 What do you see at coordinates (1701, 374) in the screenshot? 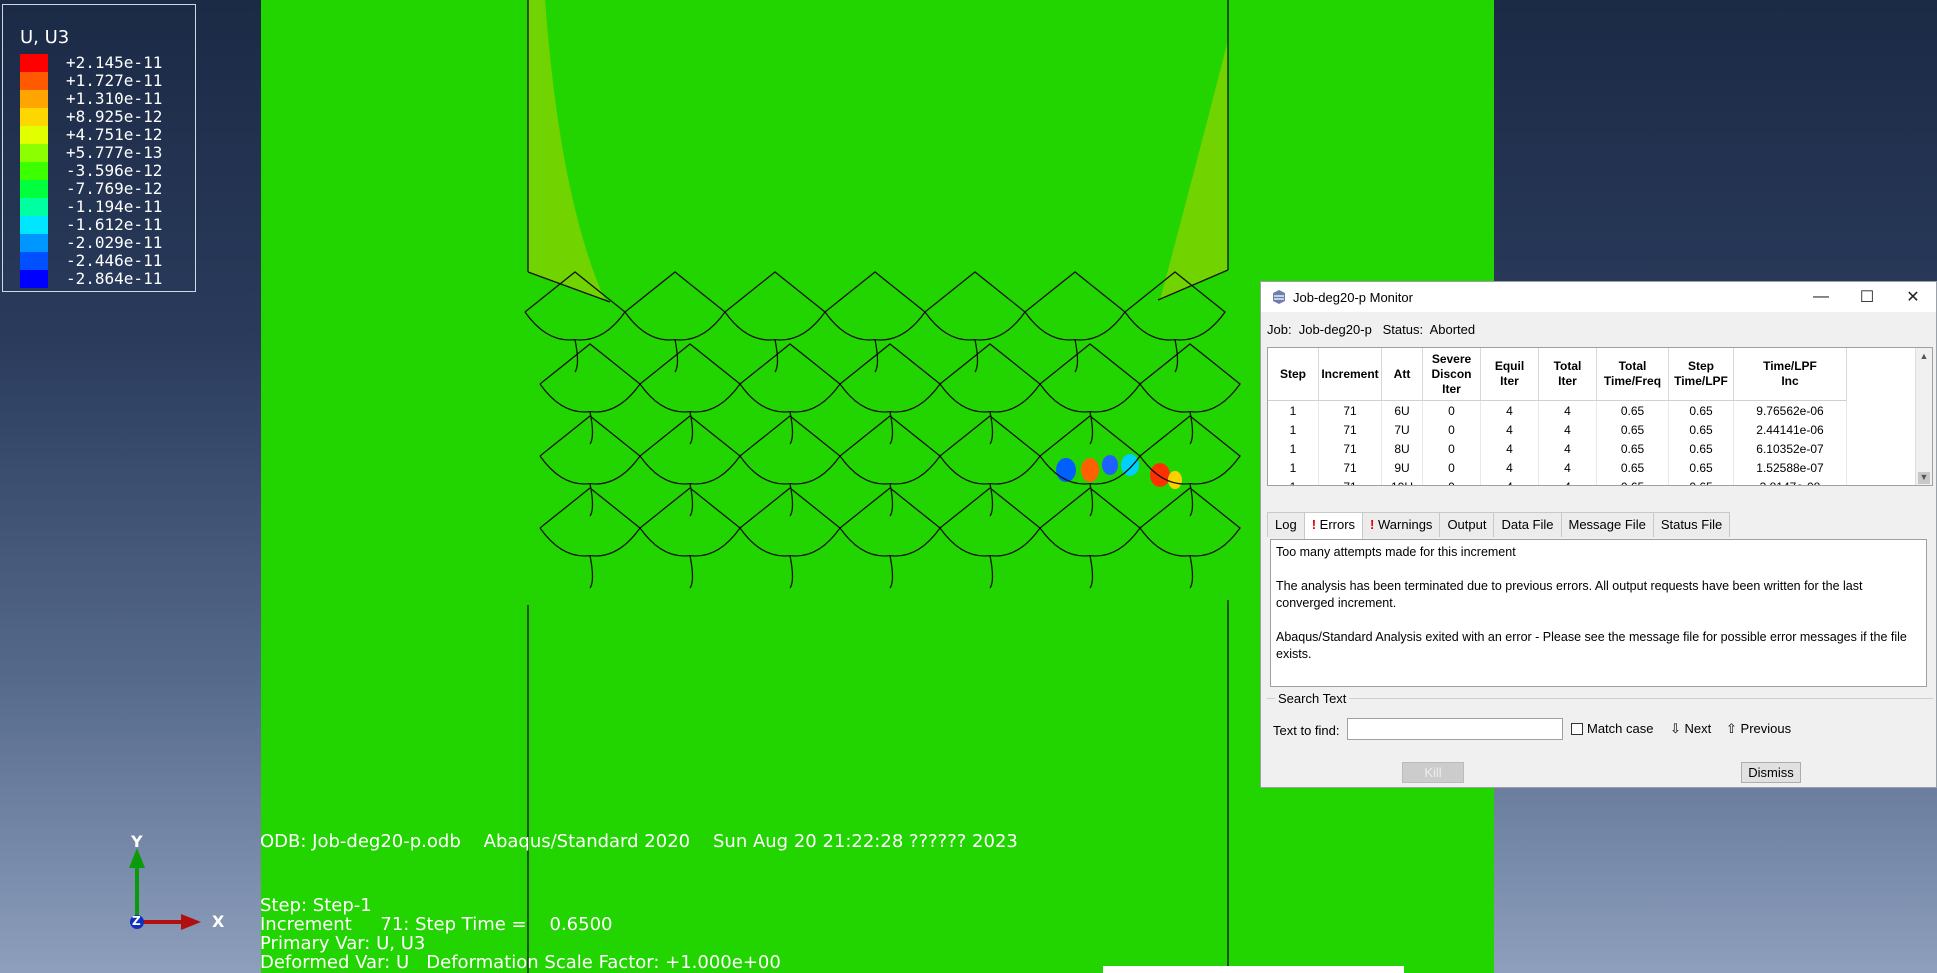
I see `table-column-header: Step Time/LPF` at bounding box center [1701, 374].